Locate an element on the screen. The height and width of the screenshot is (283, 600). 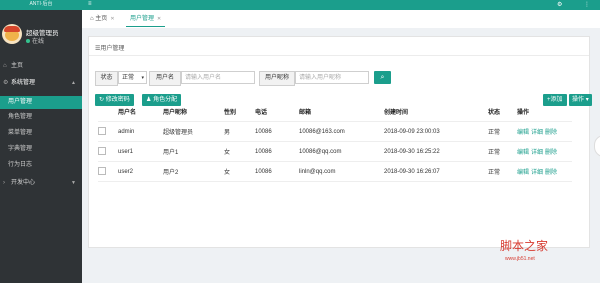
actions-dropdown: 操作 ▾ is located at coordinates (580, 100).